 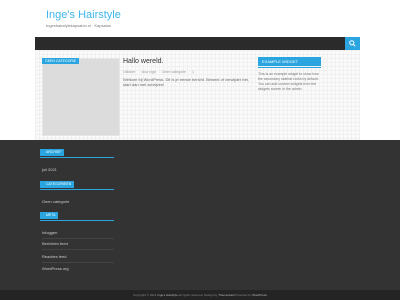 I want to click on site-title: Inge's Hairstyle, so click(x=83, y=15).